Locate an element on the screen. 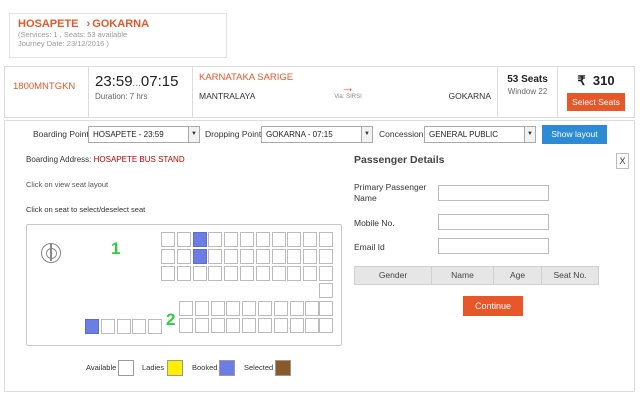 The image size is (640, 402). email-label: Email Id is located at coordinates (369, 247).